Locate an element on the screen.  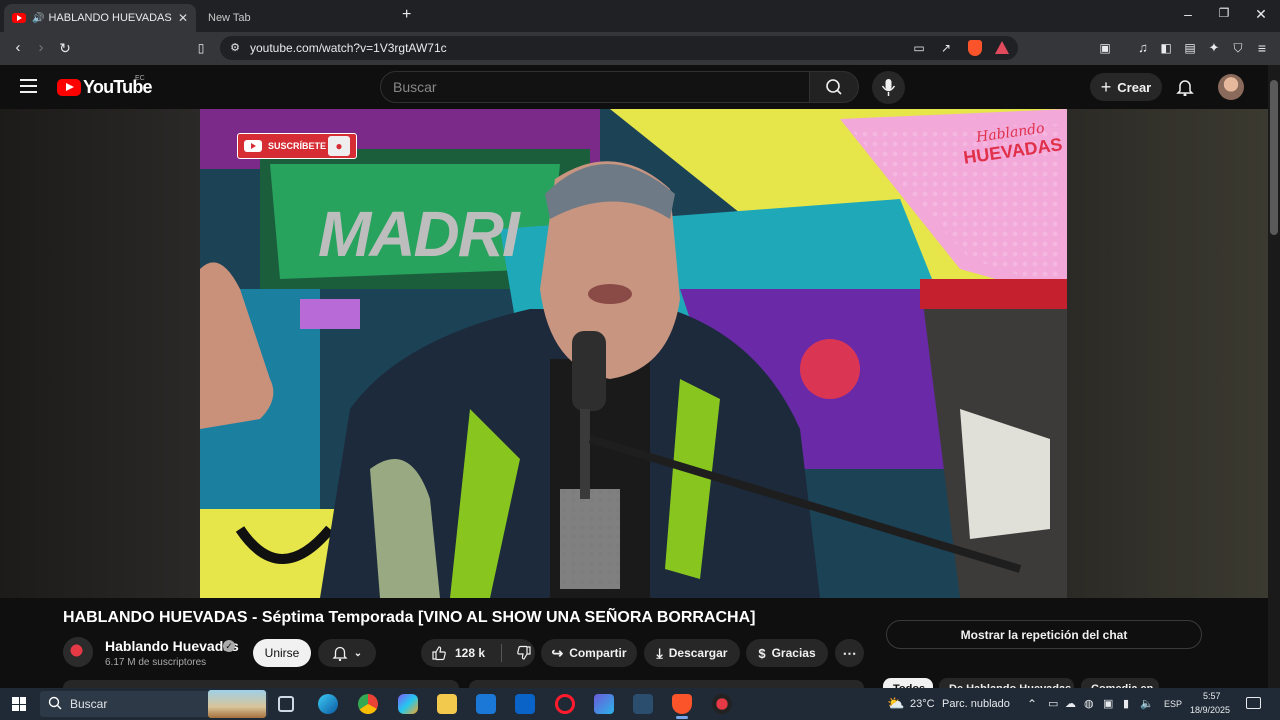
tab-youtube-video: 🔊 HABLANDO HUEVADAS - Sé ✕ is located at coordinates (100, 18).